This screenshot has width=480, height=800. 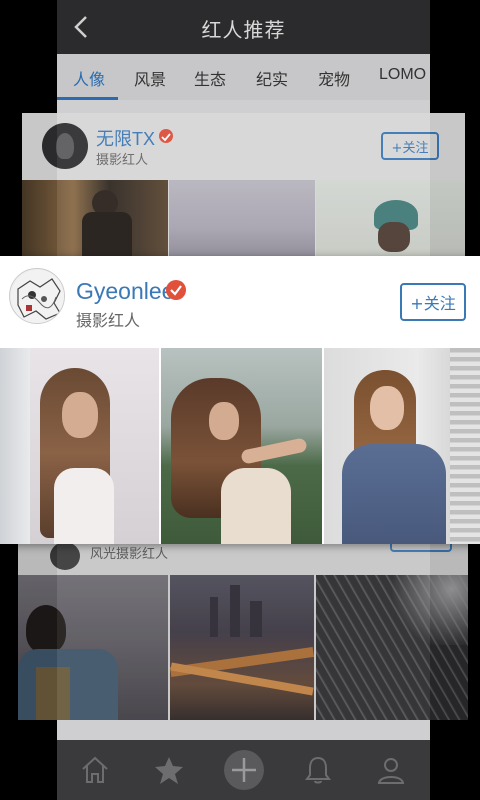 I want to click on add-icon, so click(x=244, y=770).